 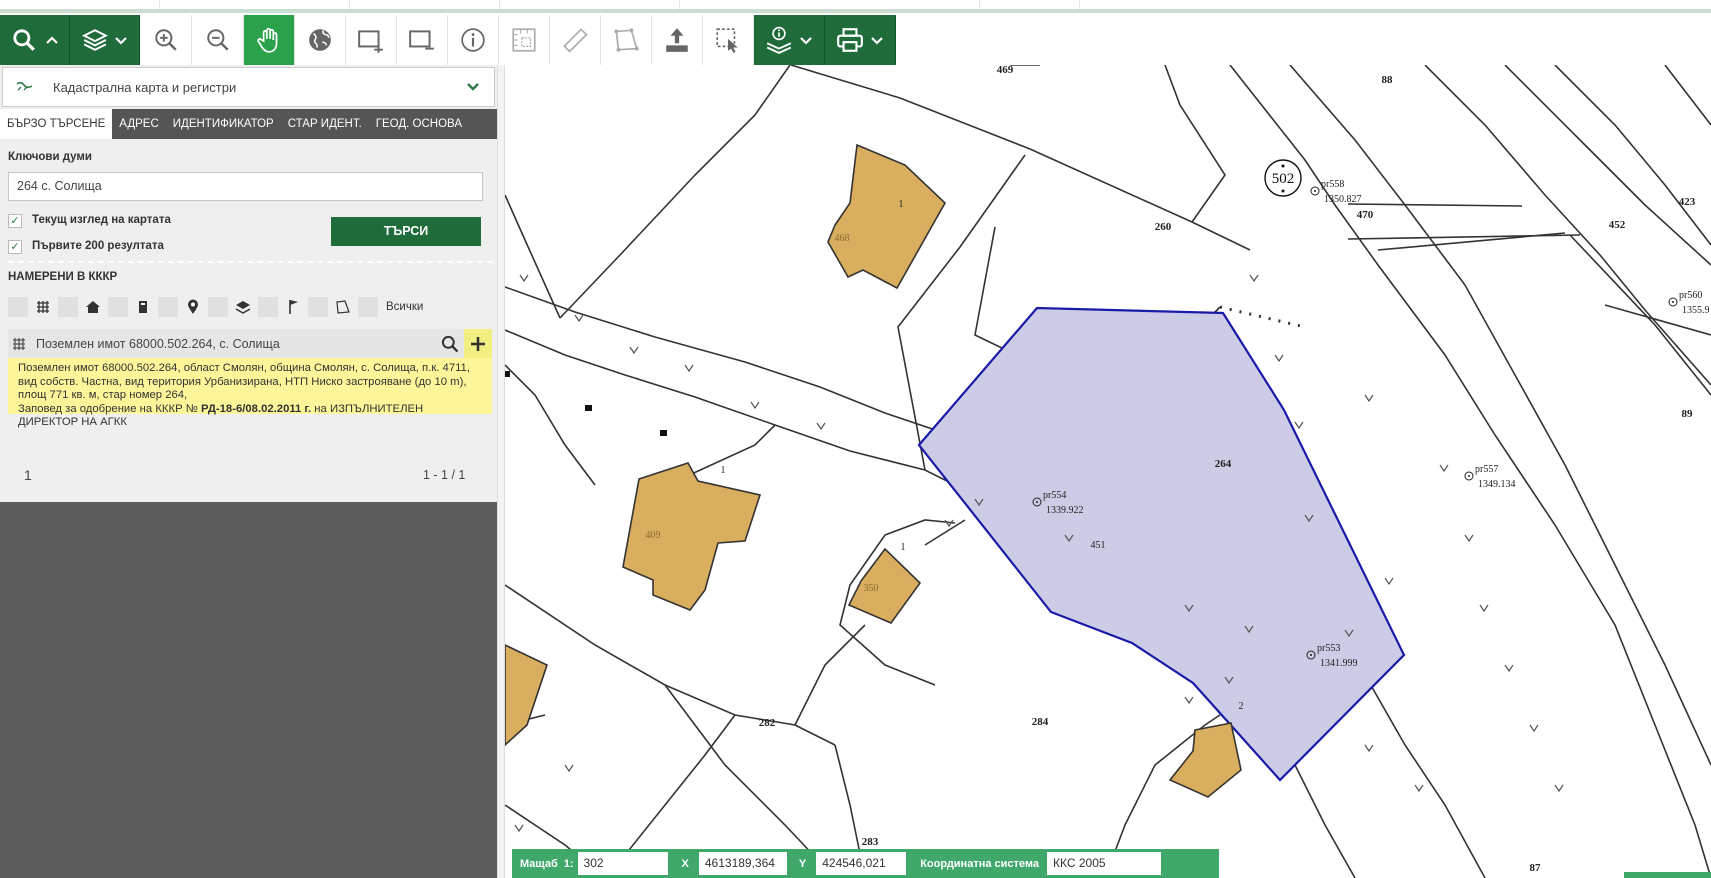 I want to click on point-elevation: 1349.134, so click(x=1497, y=484).